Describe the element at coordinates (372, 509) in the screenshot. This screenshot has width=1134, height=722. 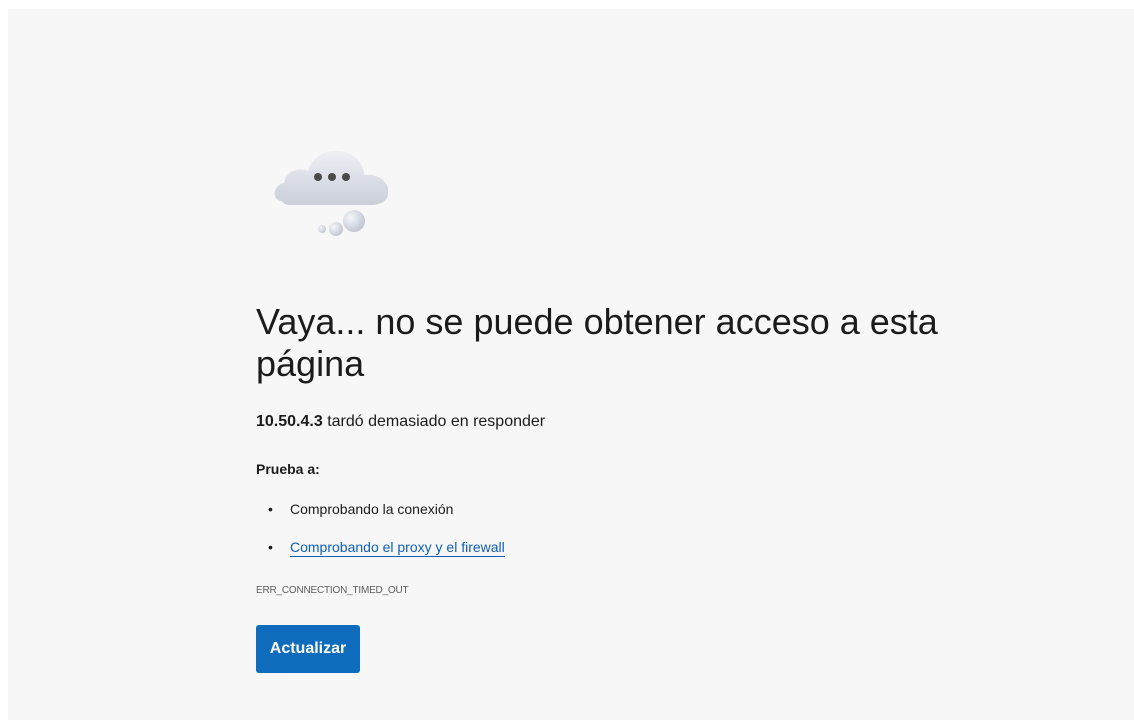
I see `suggestion-label: Comprobando la conexión` at that location.